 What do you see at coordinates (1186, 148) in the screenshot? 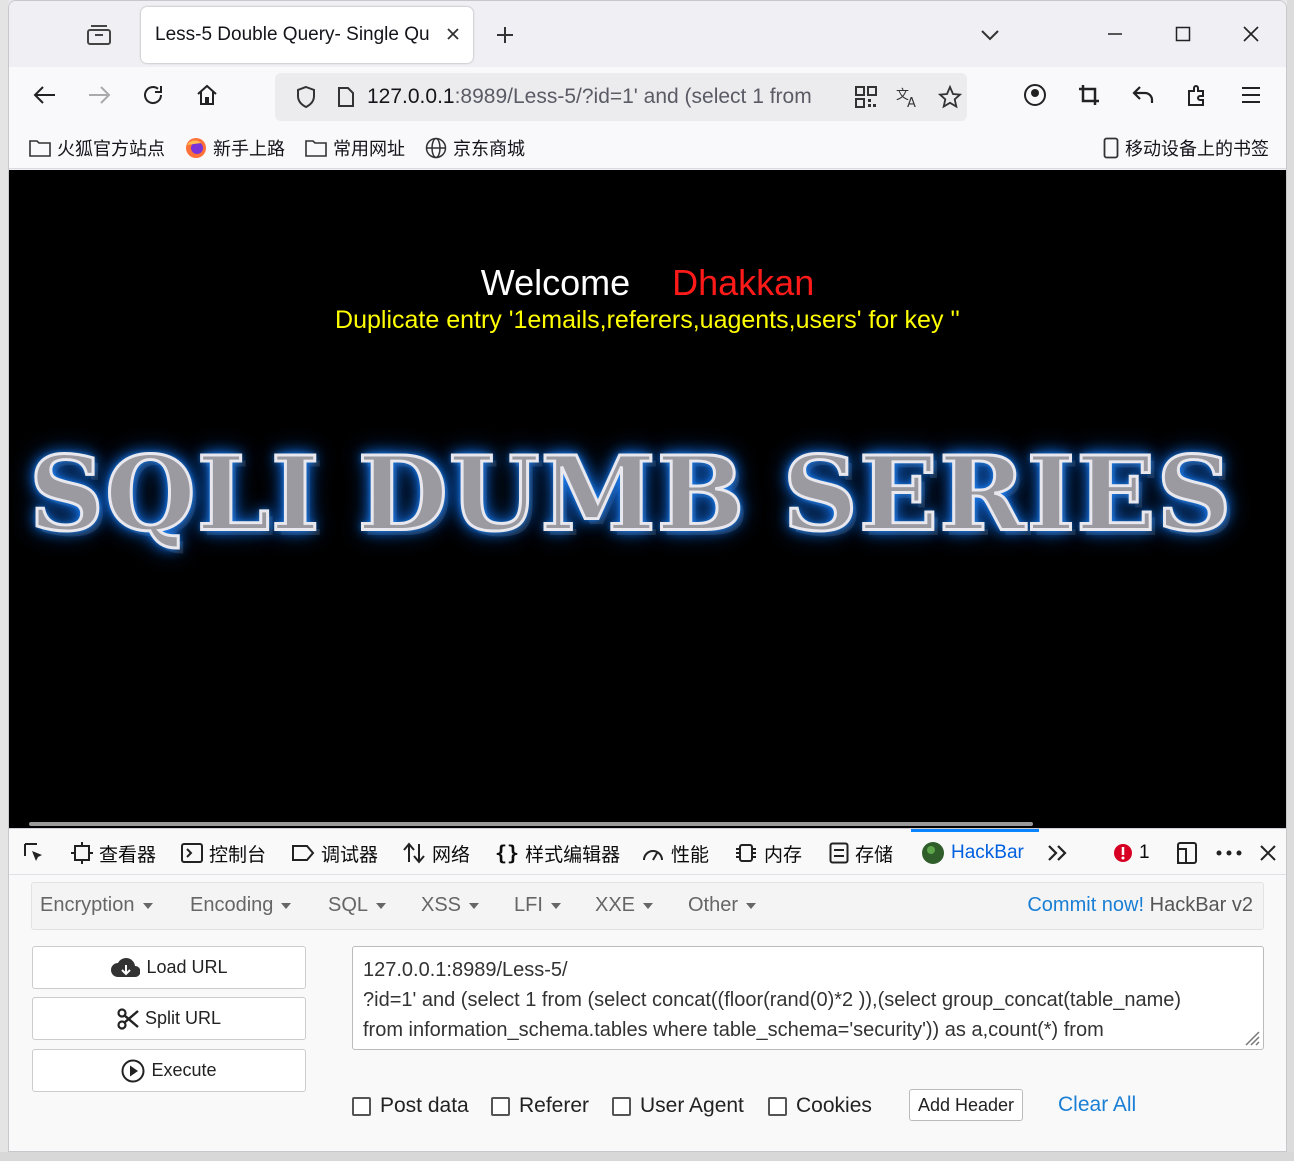
I see `mobile-bookmarks: 移动设备上的书签` at bounding box center [1186, 148].